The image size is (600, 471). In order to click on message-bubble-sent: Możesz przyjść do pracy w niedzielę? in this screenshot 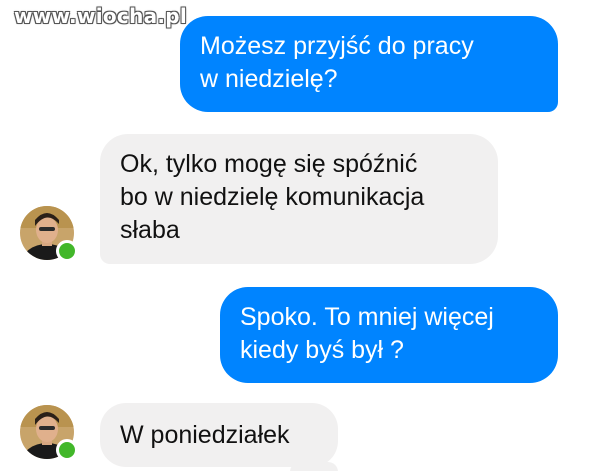, I will do `click(369, 64)`.